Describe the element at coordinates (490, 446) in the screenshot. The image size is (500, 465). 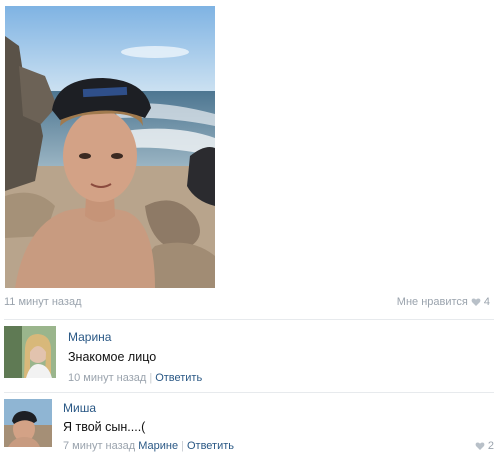
I see `like-count: 2` at that location.